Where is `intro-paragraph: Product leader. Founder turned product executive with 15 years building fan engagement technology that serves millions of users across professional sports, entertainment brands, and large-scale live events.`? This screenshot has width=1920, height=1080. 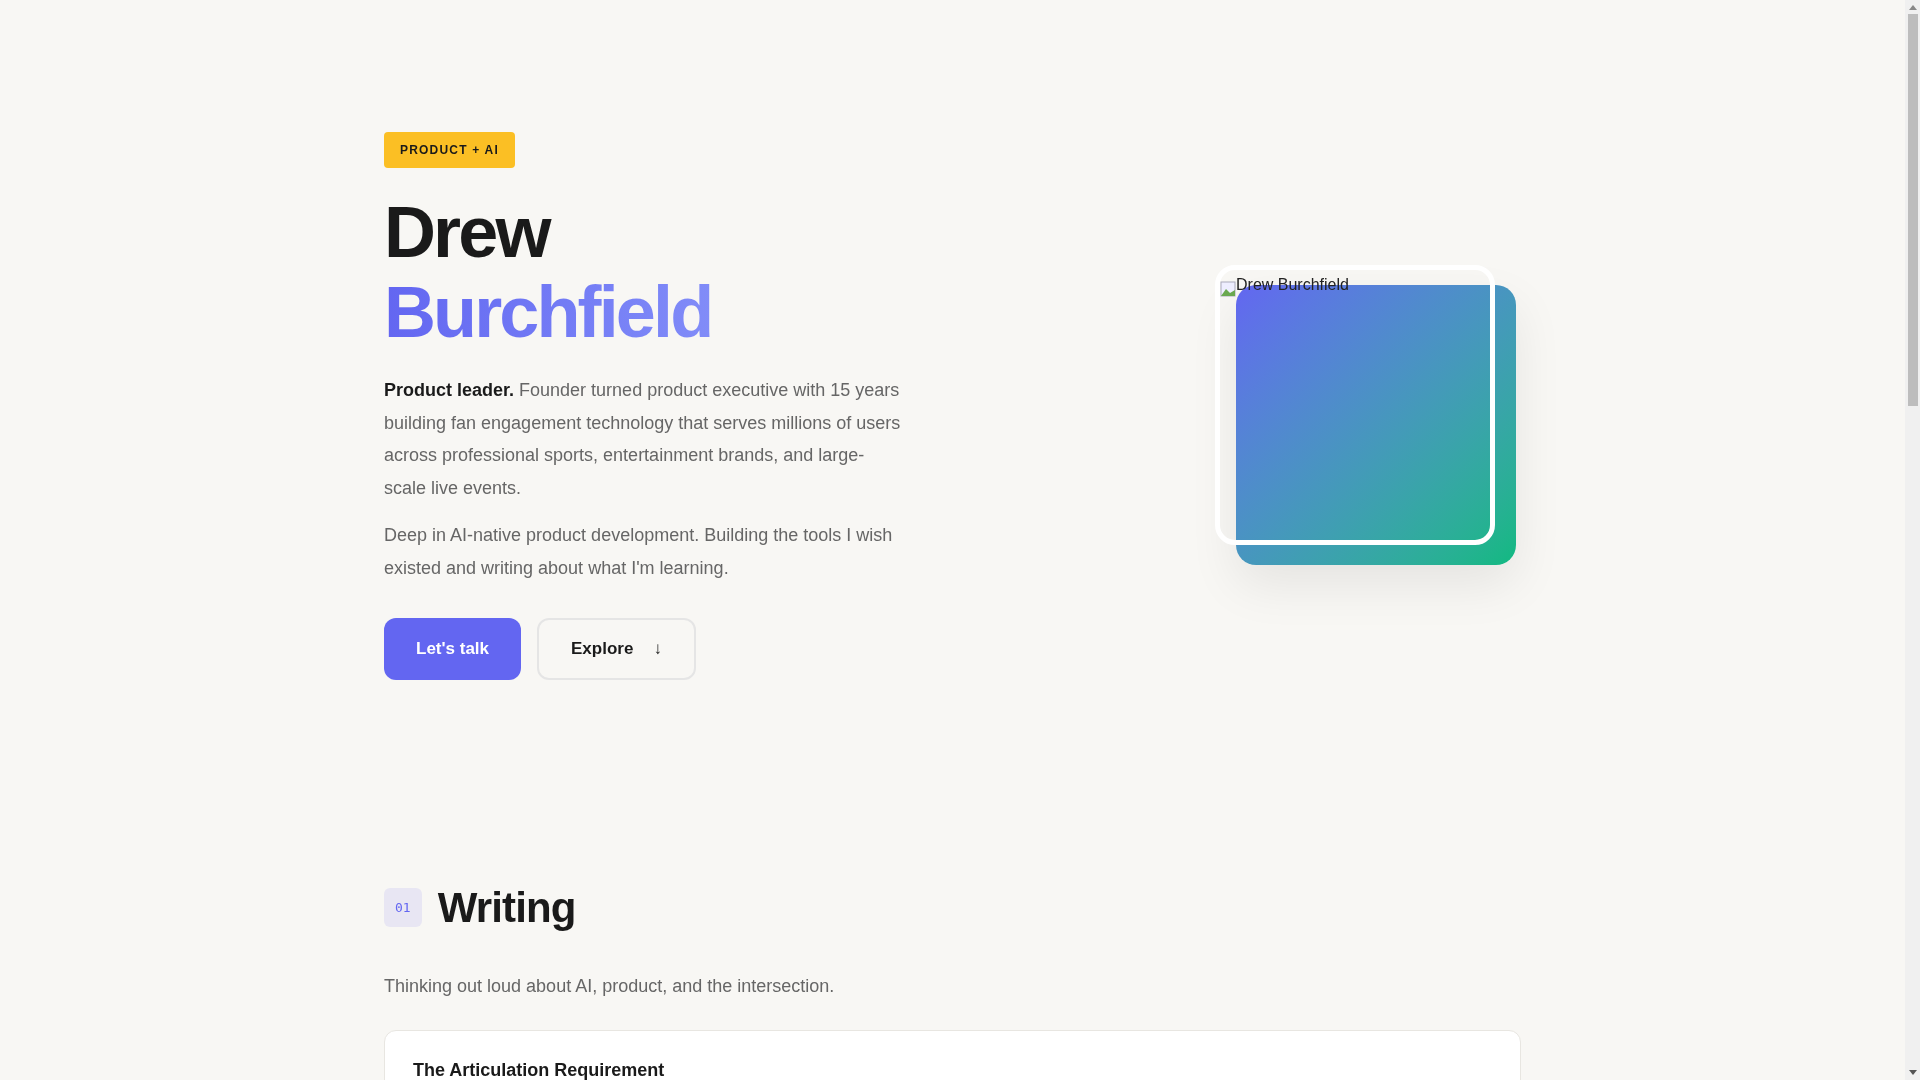 intro-paragraph: Product leader. Founder turned product executive with 15 years building fan engagement technology that serves millions of users across professional sports, entertainment brands, and large-scale live events. is located at coordinates (643, 439).